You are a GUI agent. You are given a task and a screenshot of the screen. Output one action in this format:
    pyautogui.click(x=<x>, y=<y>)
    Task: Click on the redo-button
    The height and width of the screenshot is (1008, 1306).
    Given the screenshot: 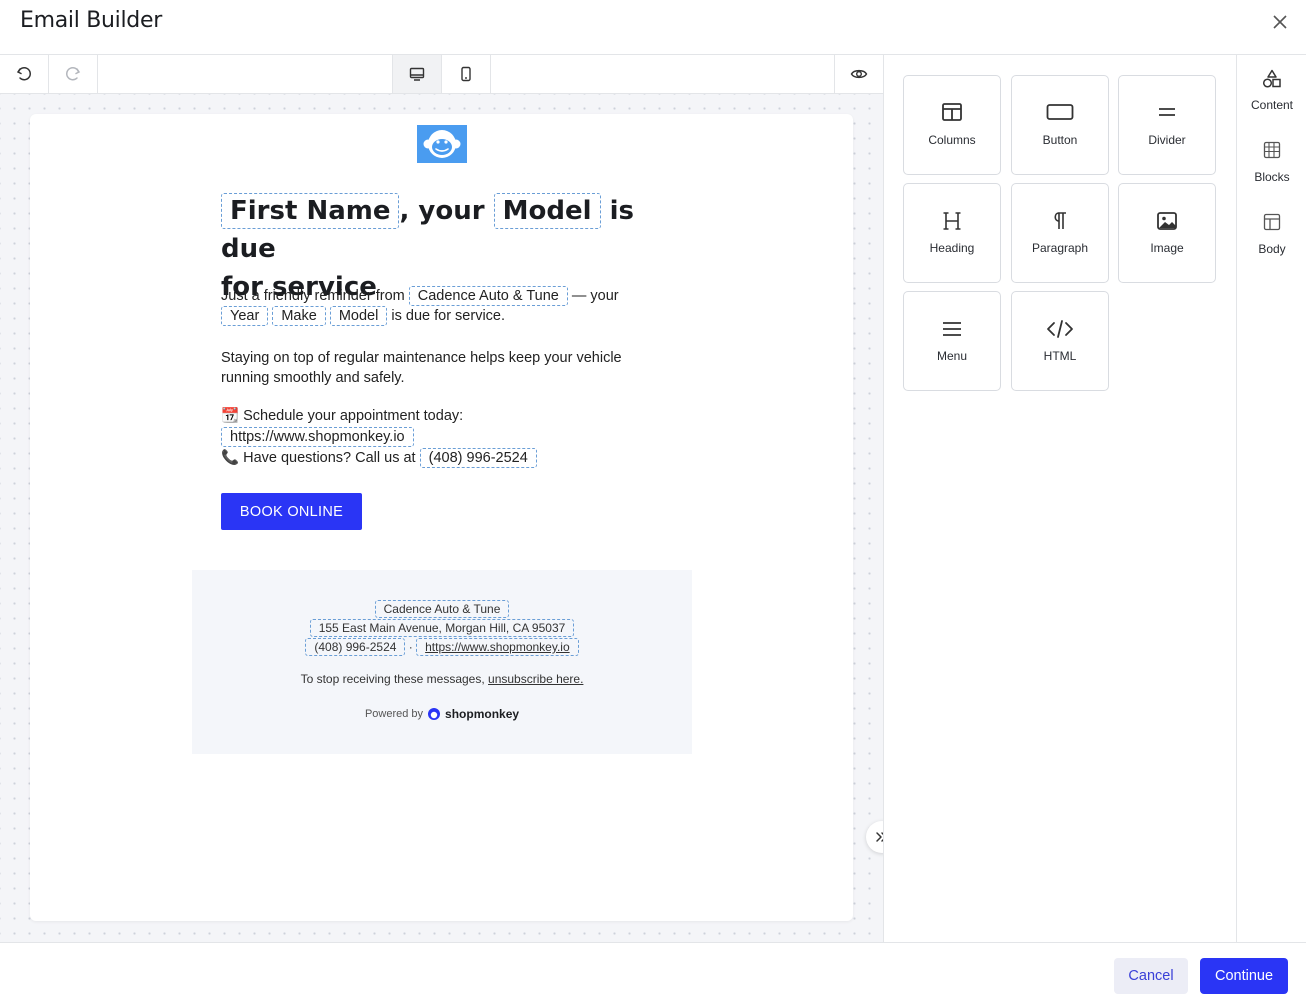 What is the action you would take?
    pyautogui.click(x=73, y=74)
    